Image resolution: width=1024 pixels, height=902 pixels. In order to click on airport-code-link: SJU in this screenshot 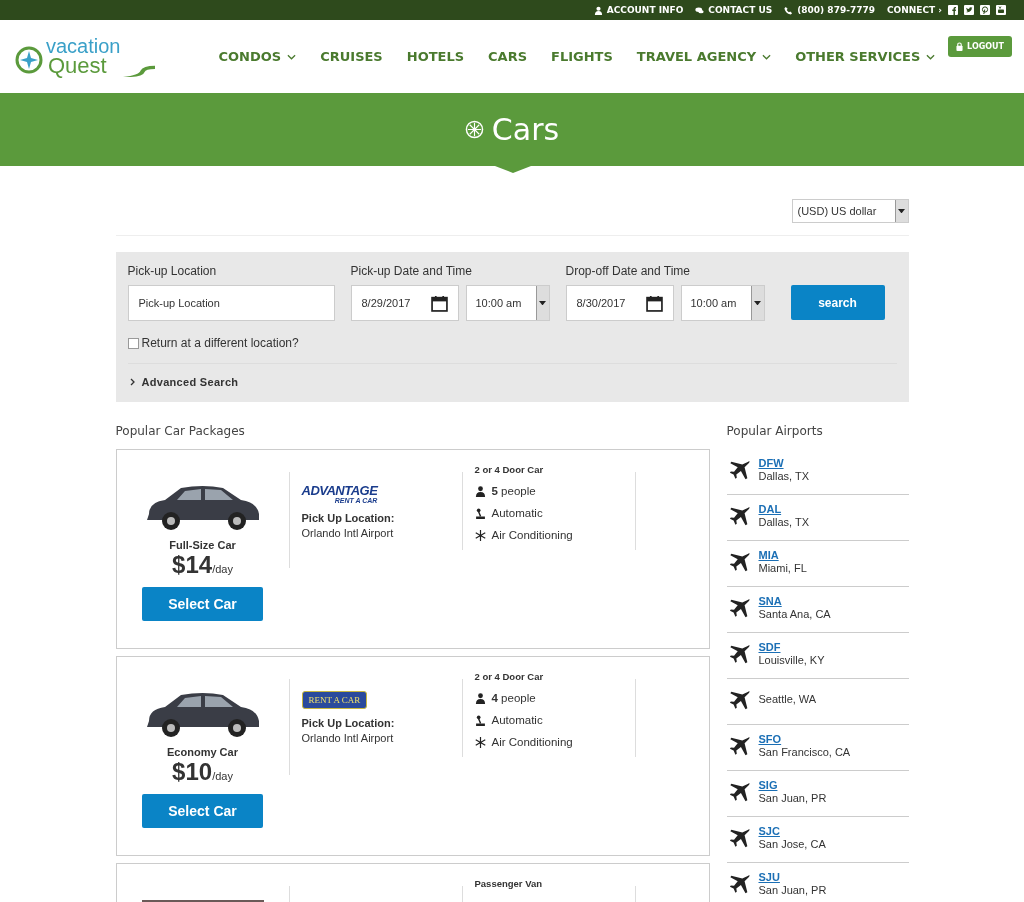, I will do `click(792, 877)`.